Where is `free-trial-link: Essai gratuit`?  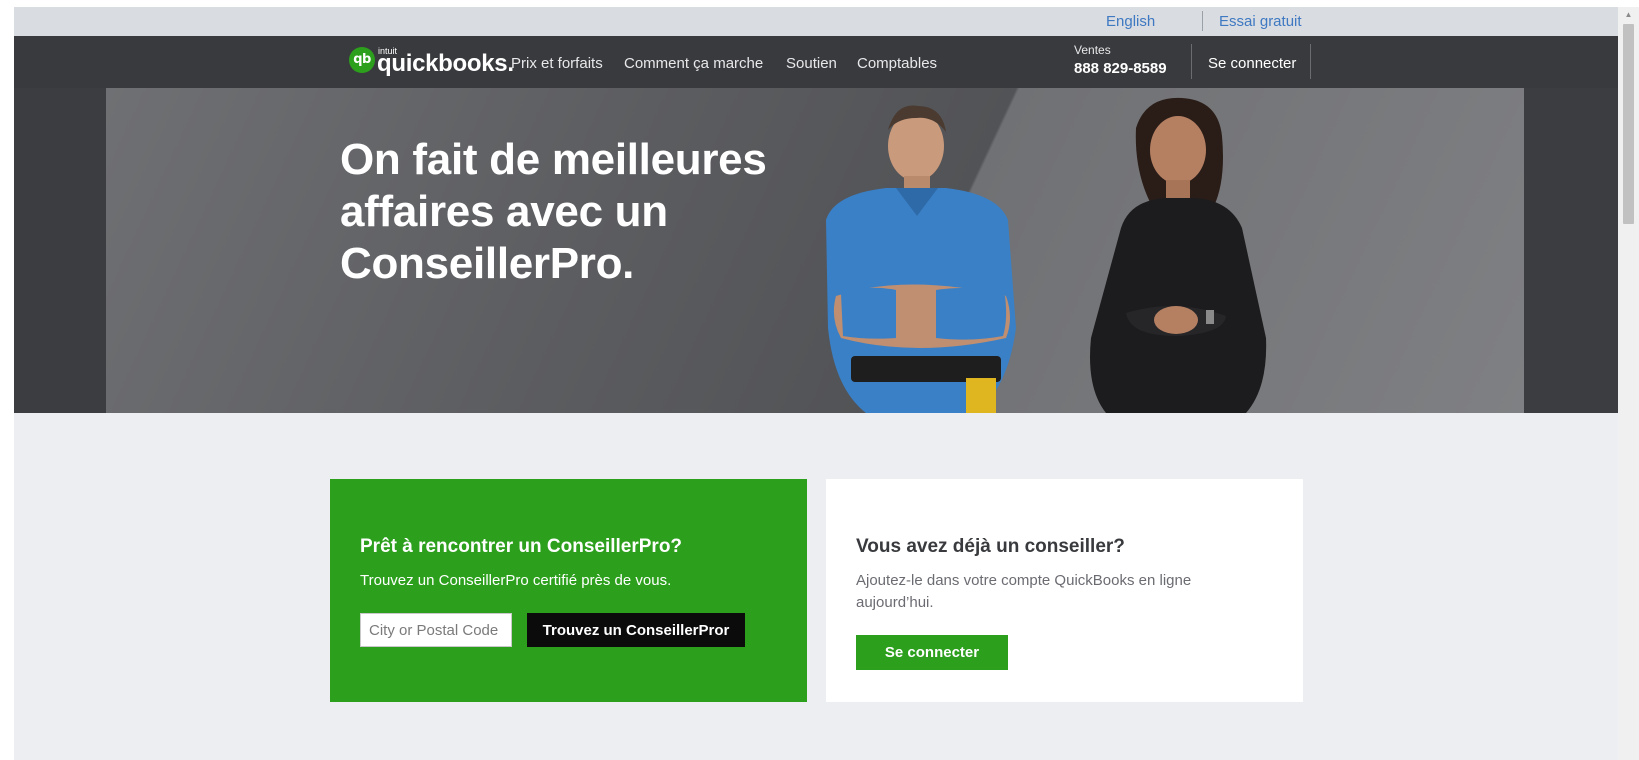
free-trial-link: Essai gratuit is located at coordinates (1260, 21).